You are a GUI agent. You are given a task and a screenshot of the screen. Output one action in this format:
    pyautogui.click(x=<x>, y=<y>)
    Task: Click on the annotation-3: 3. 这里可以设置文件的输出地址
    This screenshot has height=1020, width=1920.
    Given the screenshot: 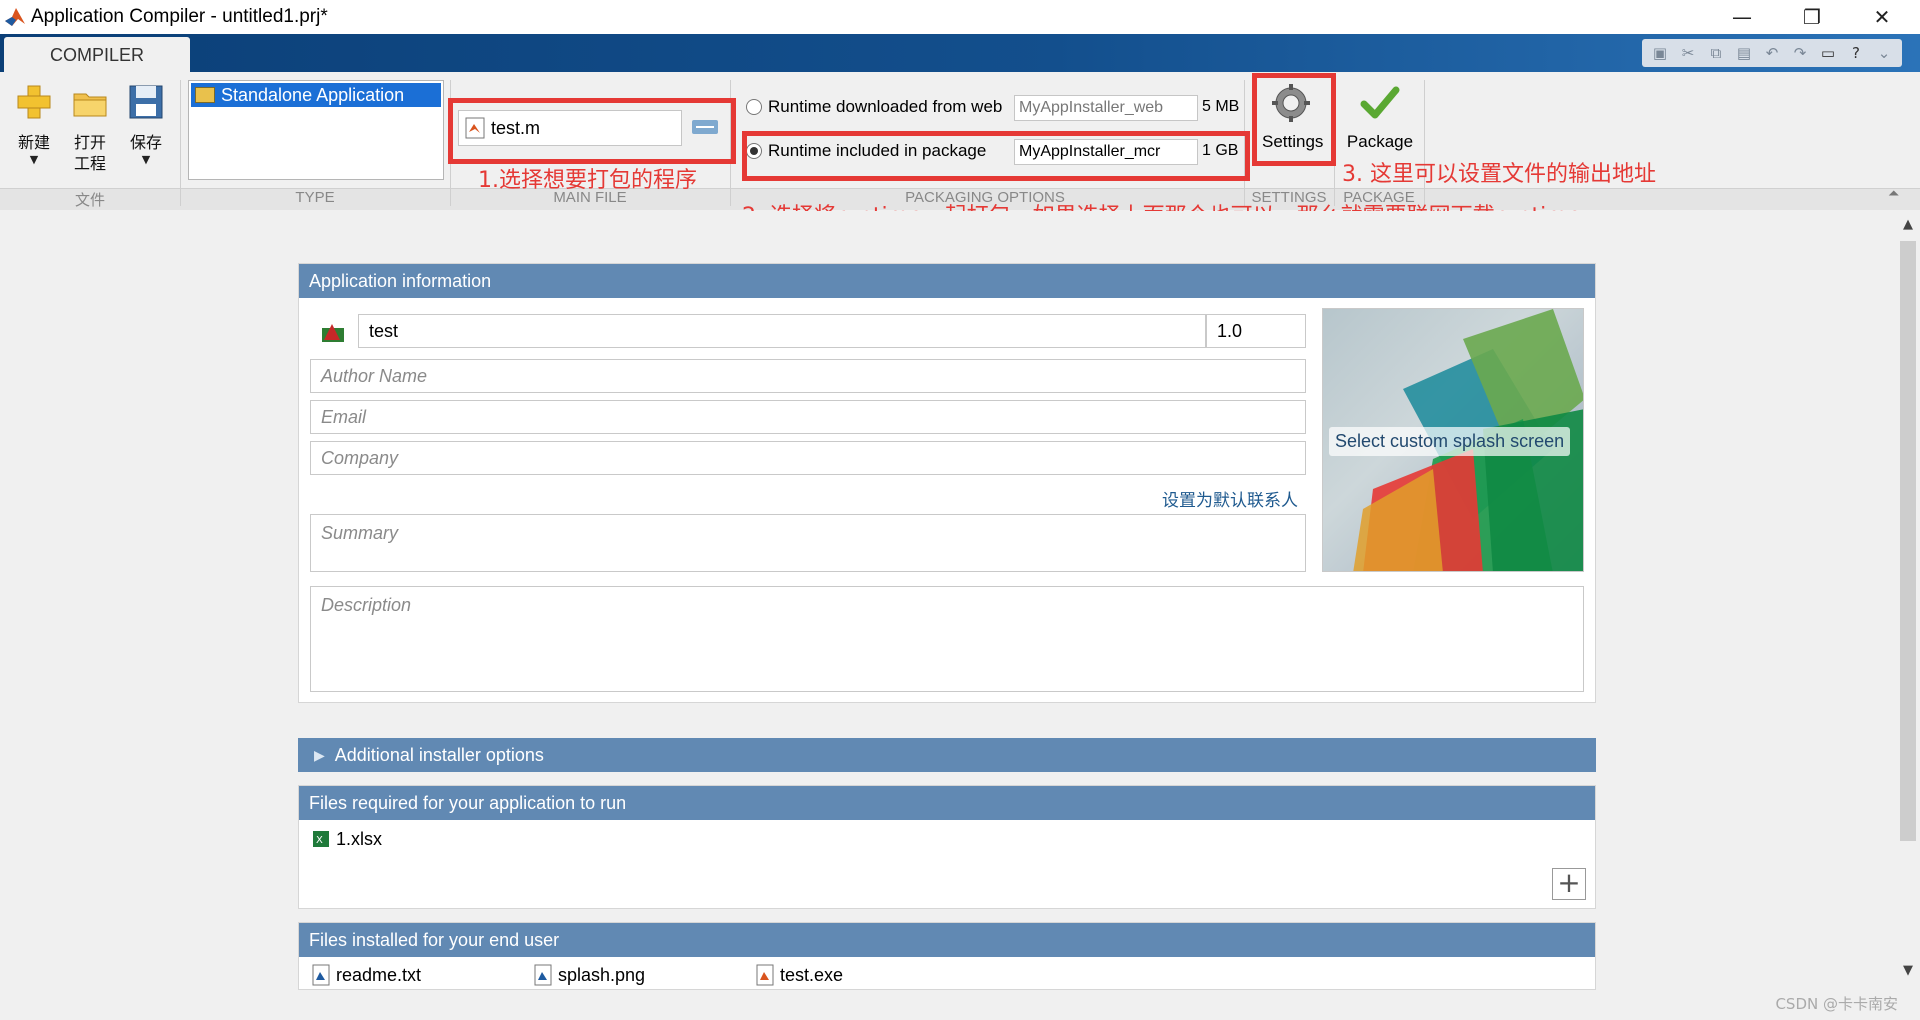 What is the action you would take?
    pyautogui.click(x=1499, y=174)
    